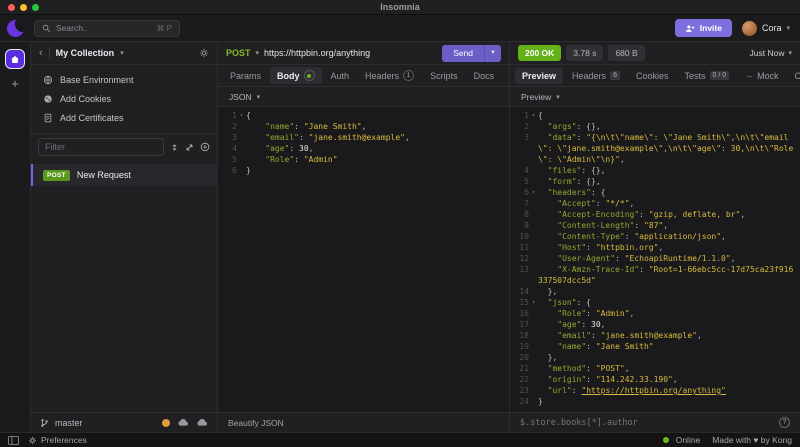 Image resolution: width=800 pixels, height=447 pixels. What do you see at coordinates (107, 28) in the screenshot?
I see `global-search-button: Search.. ⌘ P` at bounding box center [107, 28].